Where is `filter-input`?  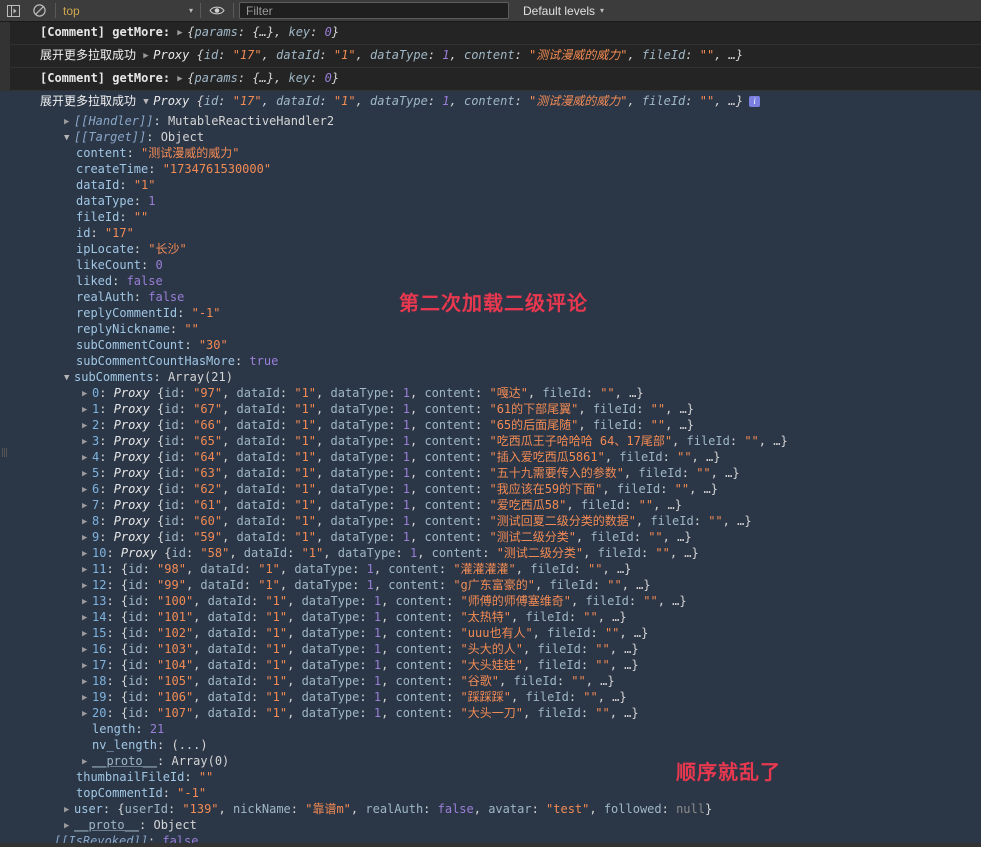 filter-input is located at coordinates (374, 10).